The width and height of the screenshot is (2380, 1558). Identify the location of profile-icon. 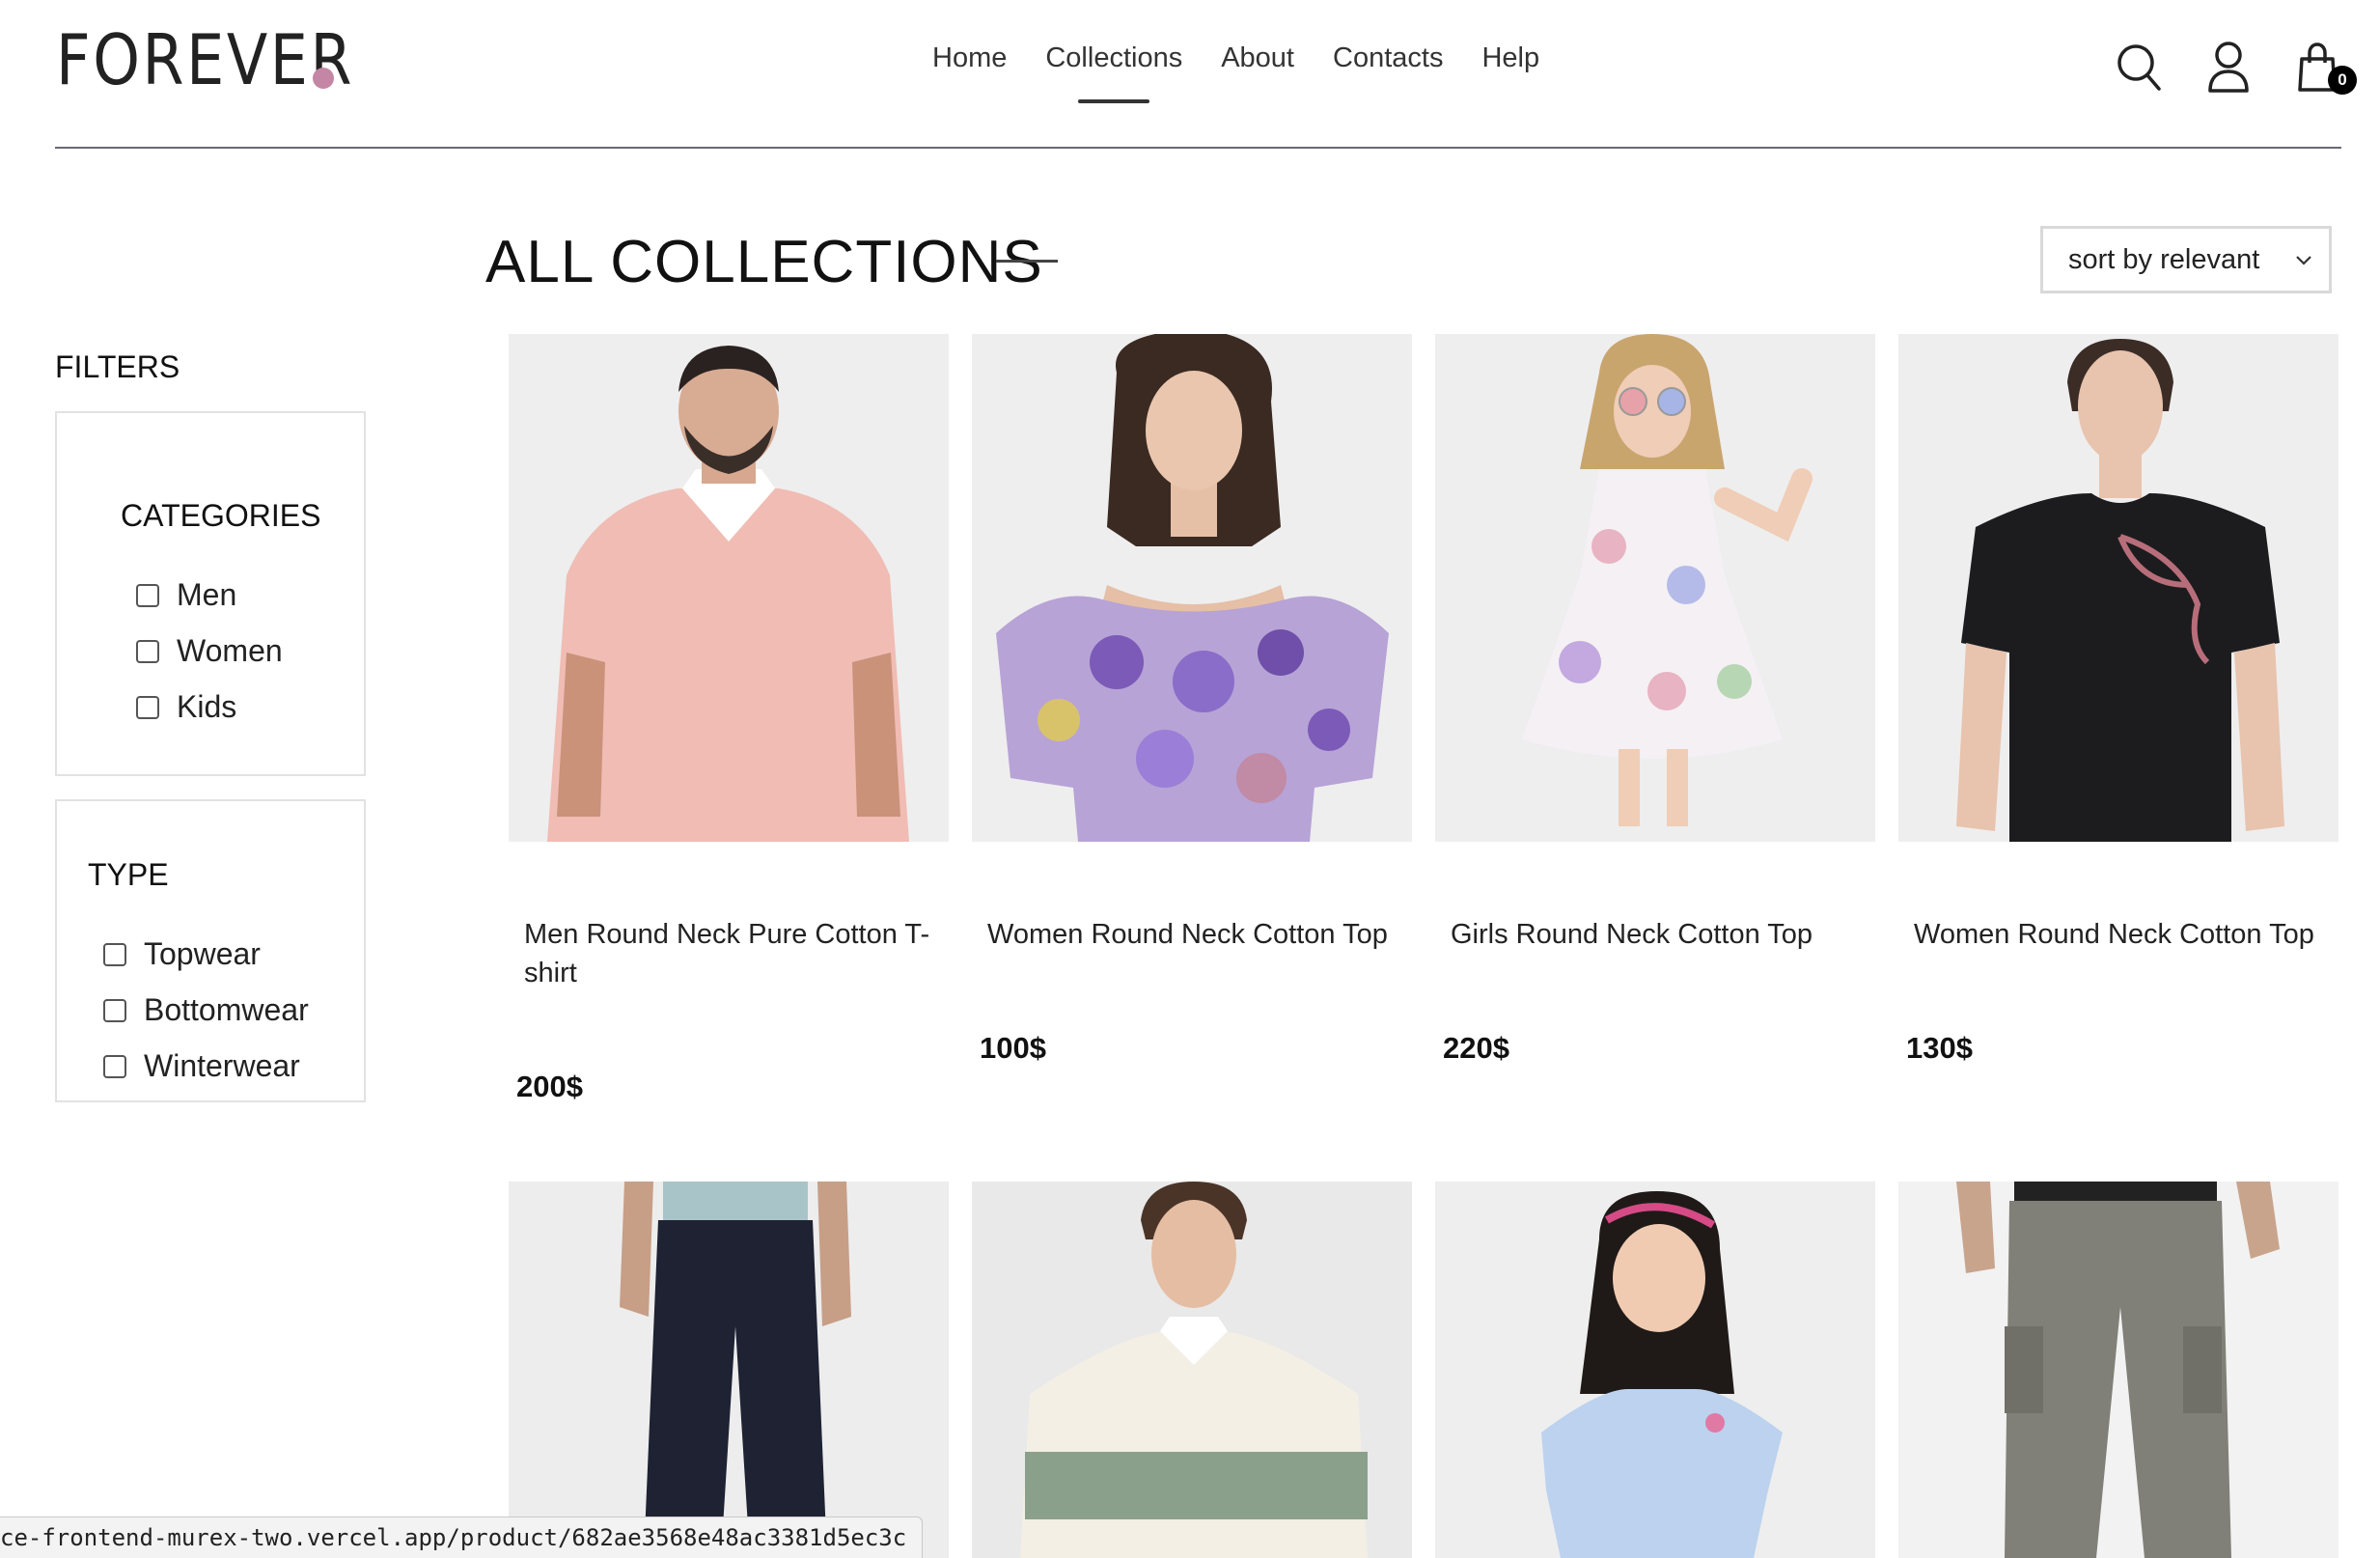
(2229, 68).